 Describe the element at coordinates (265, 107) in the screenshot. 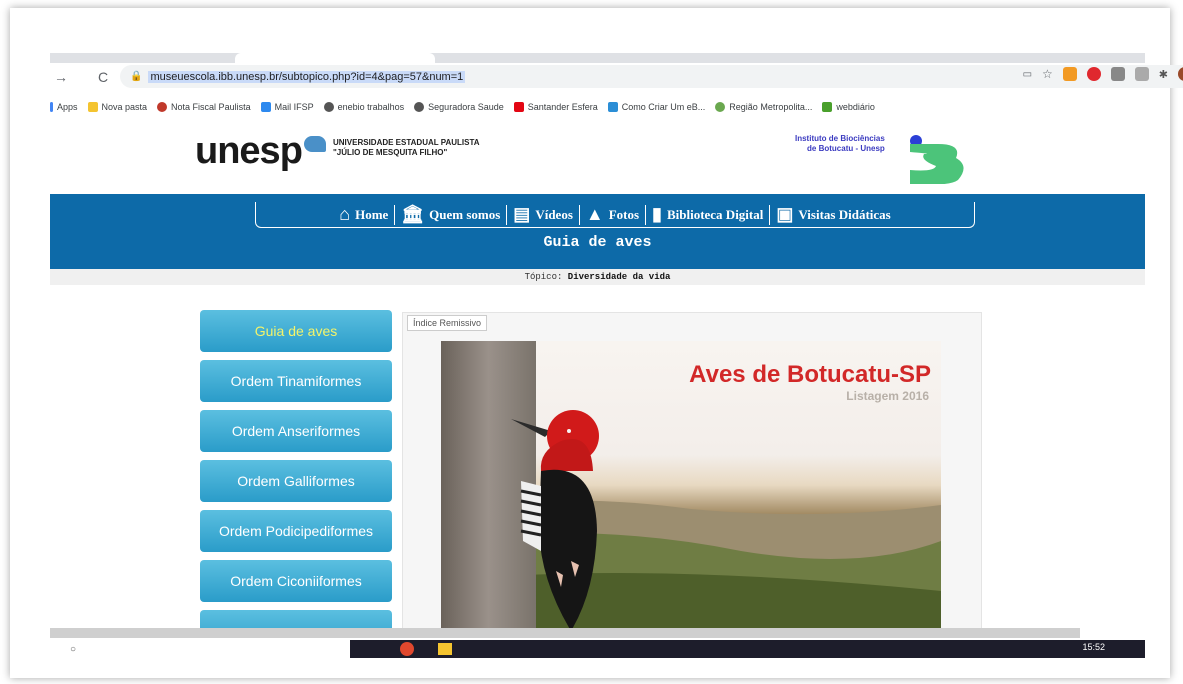

I see `mail-icon` at that location.